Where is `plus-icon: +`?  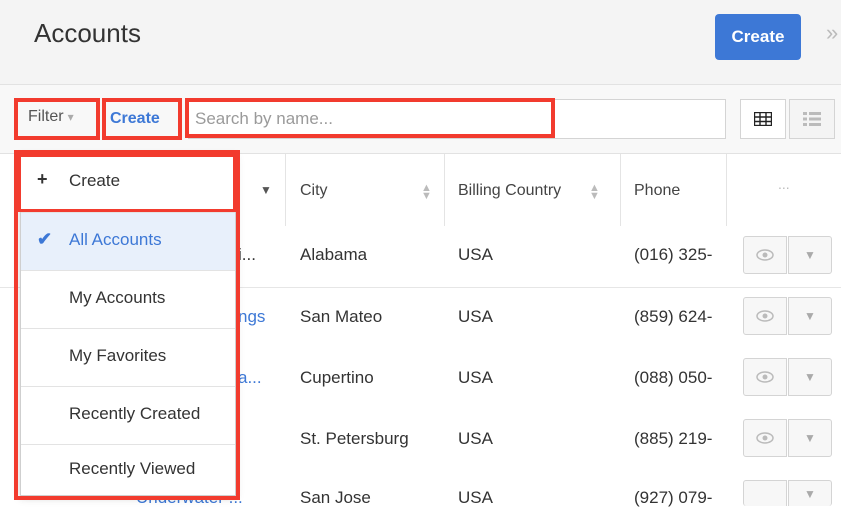
plus-icon: + is located at coordinates (42, 179).